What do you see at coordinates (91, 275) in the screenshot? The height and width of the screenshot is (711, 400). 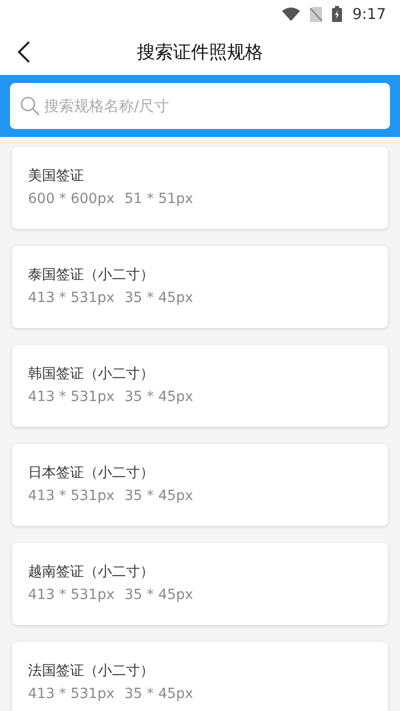 I see `spec-name: 泰国签证（小二寸）` at bounding box center [91, 275].